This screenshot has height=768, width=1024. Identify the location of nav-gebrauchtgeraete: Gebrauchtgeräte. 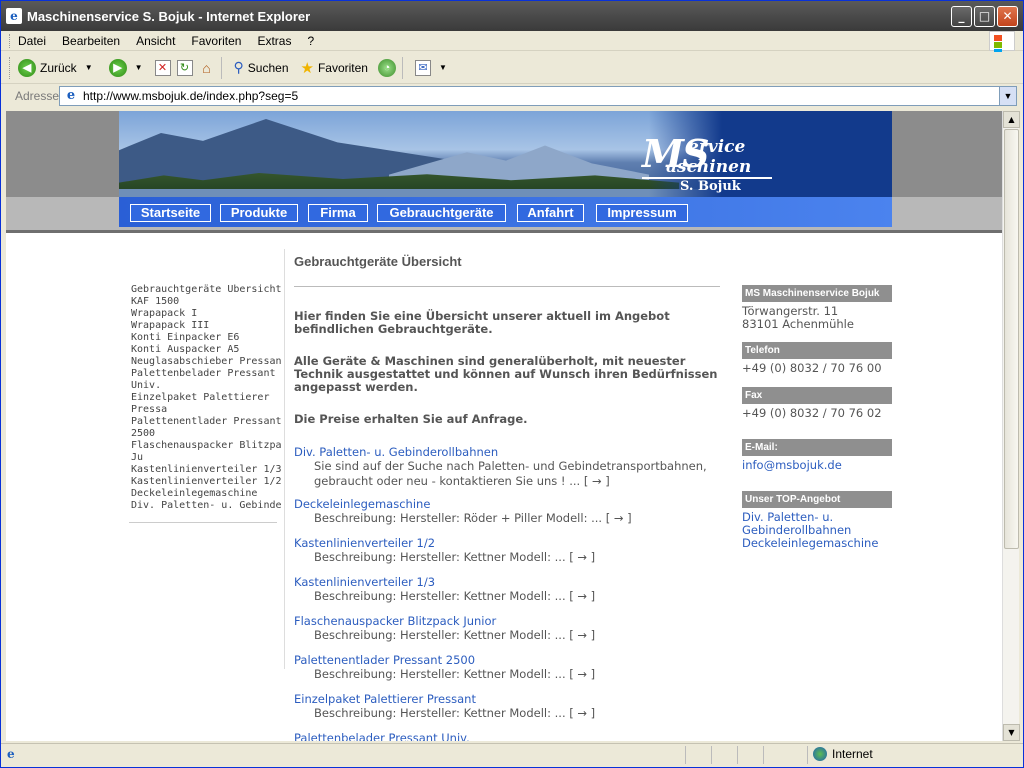
(441, 213).